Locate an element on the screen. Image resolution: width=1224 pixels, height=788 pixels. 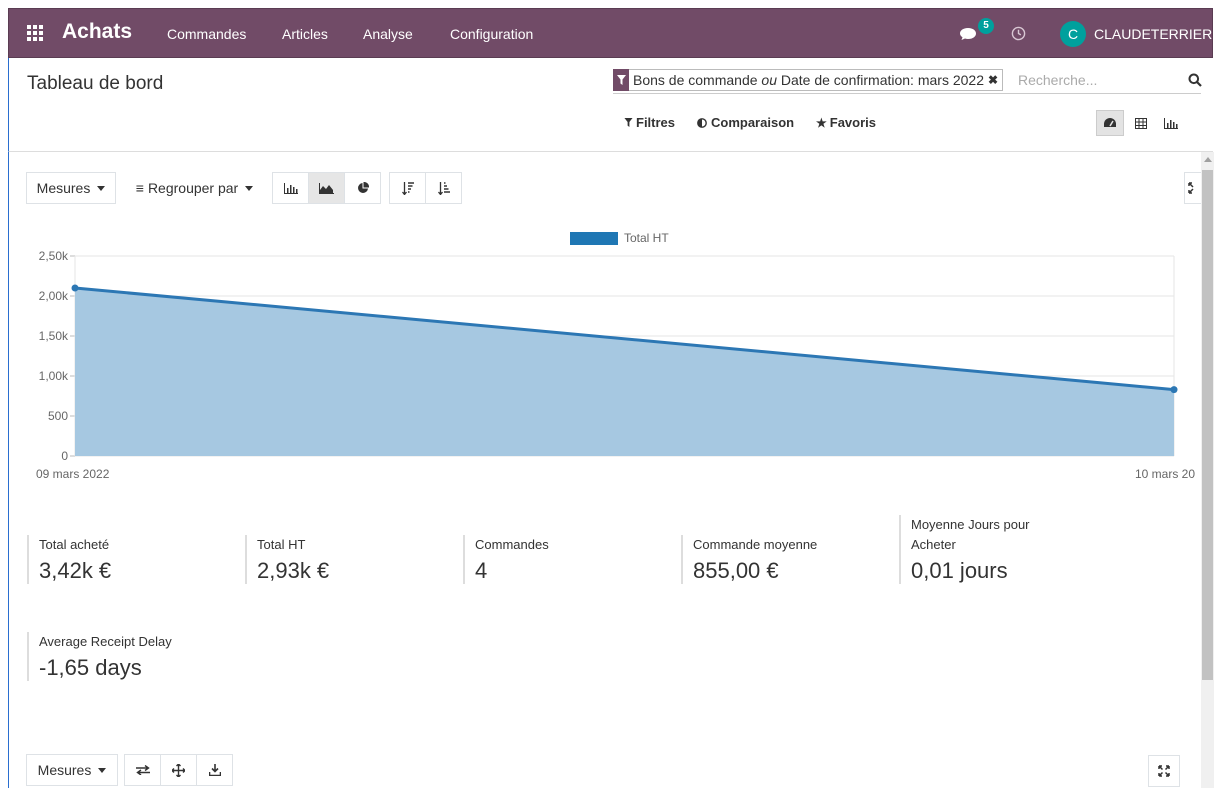
y-tick-label: 500 is located at coordinates (58, 416).